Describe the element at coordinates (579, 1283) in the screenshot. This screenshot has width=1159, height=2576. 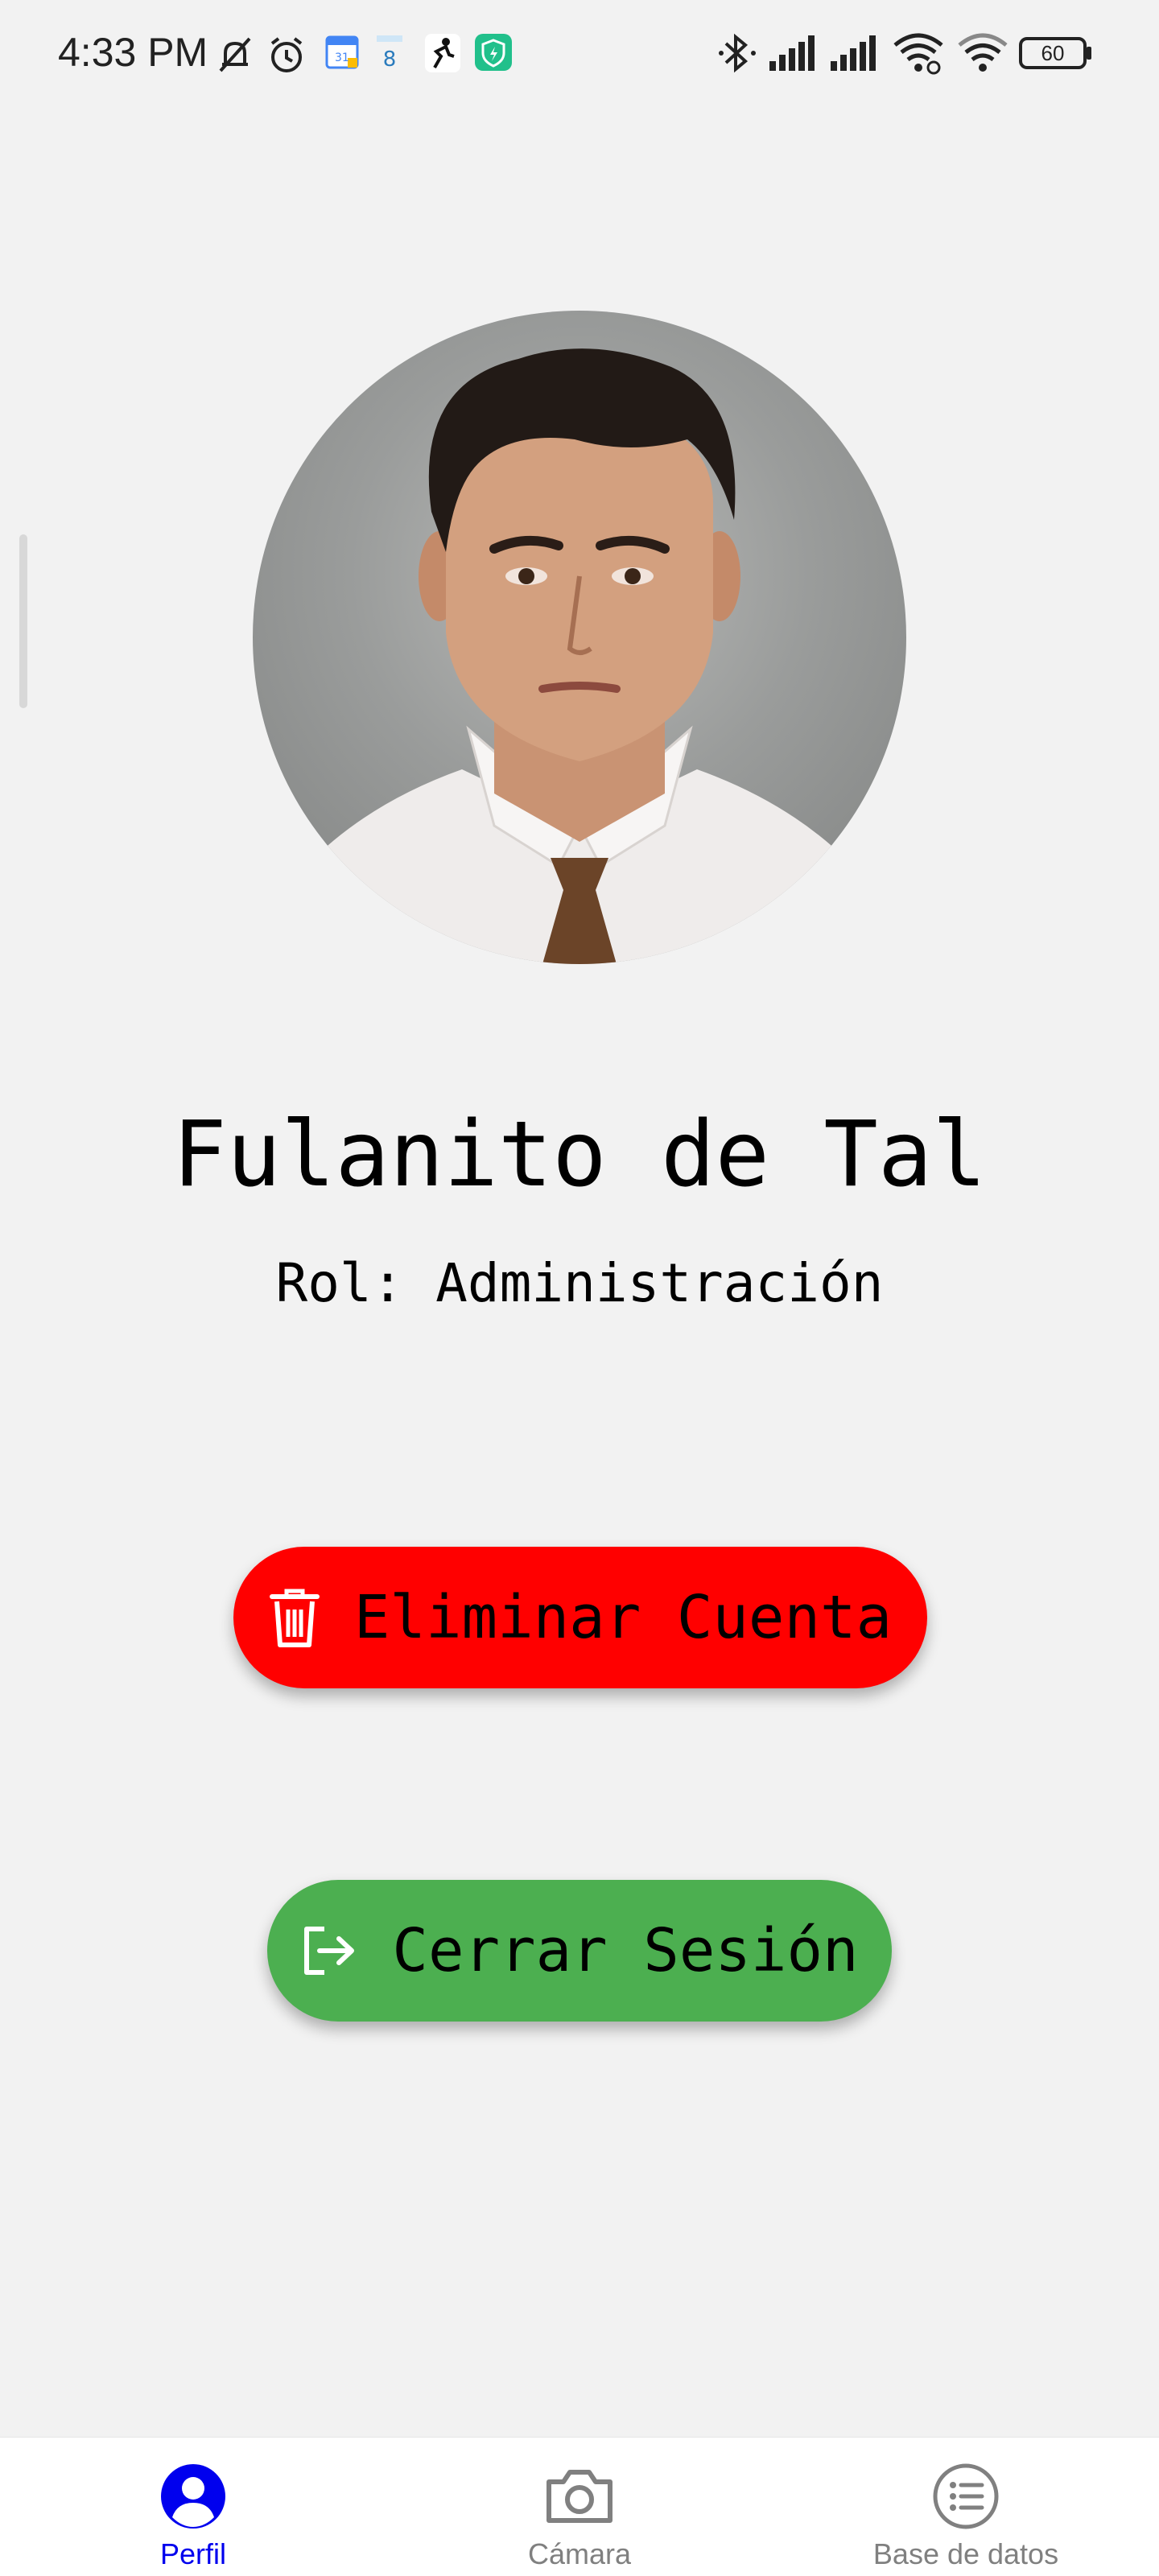
I see `profile-role: Rol: Administración` at that location.